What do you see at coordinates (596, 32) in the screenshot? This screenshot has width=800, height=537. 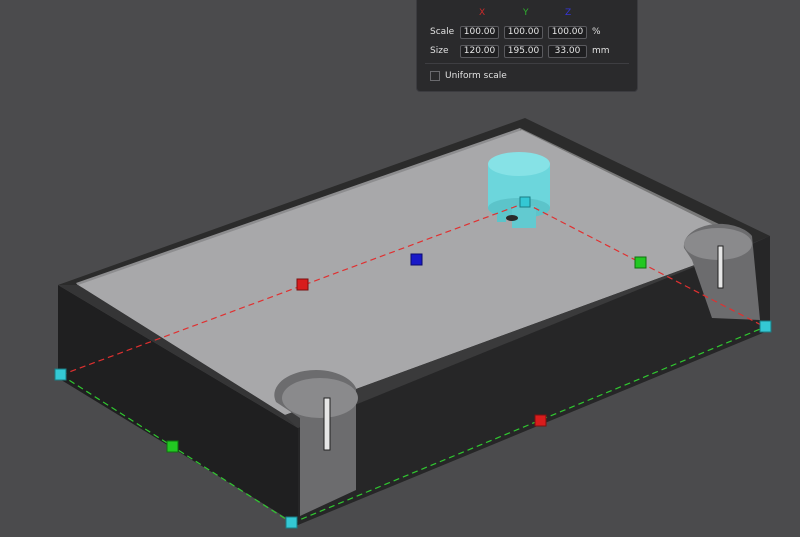 I see `scale-unit: %` at bounding box center [596, 32].